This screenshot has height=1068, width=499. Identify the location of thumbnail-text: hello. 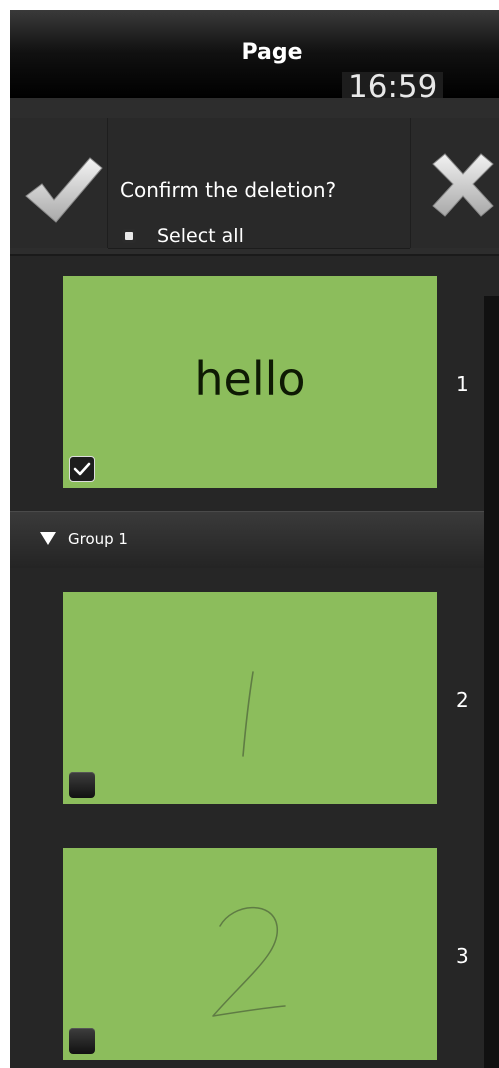
(250, 379).